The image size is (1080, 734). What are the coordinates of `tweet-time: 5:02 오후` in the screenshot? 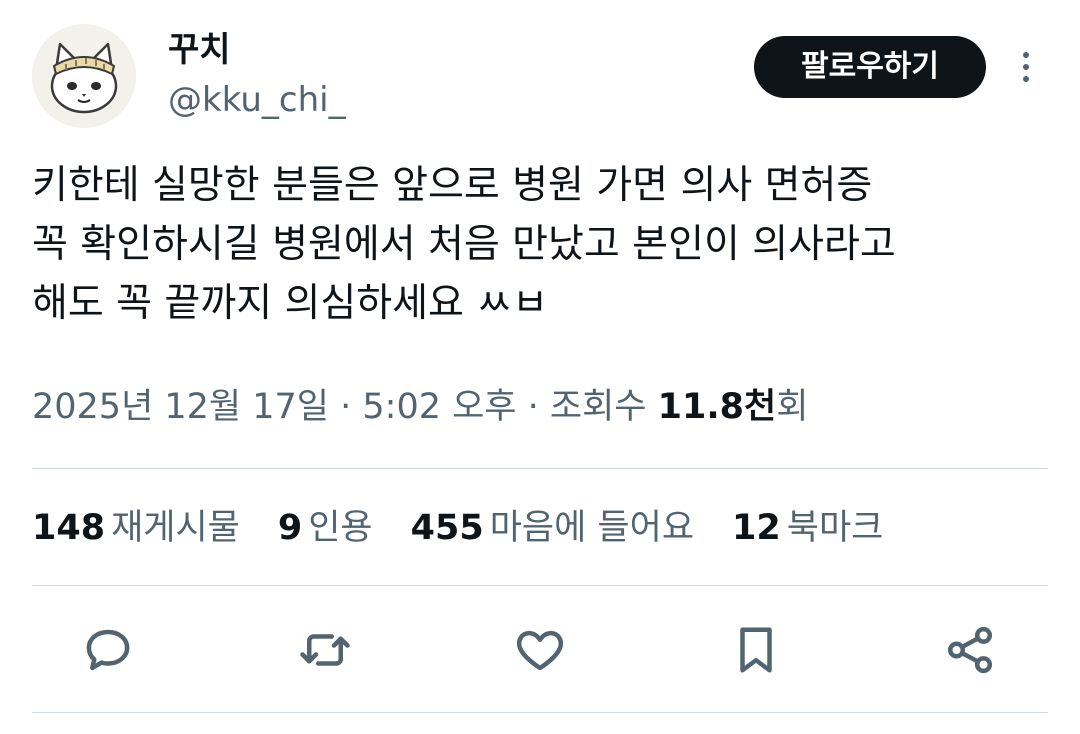 It's located at (439, 407).